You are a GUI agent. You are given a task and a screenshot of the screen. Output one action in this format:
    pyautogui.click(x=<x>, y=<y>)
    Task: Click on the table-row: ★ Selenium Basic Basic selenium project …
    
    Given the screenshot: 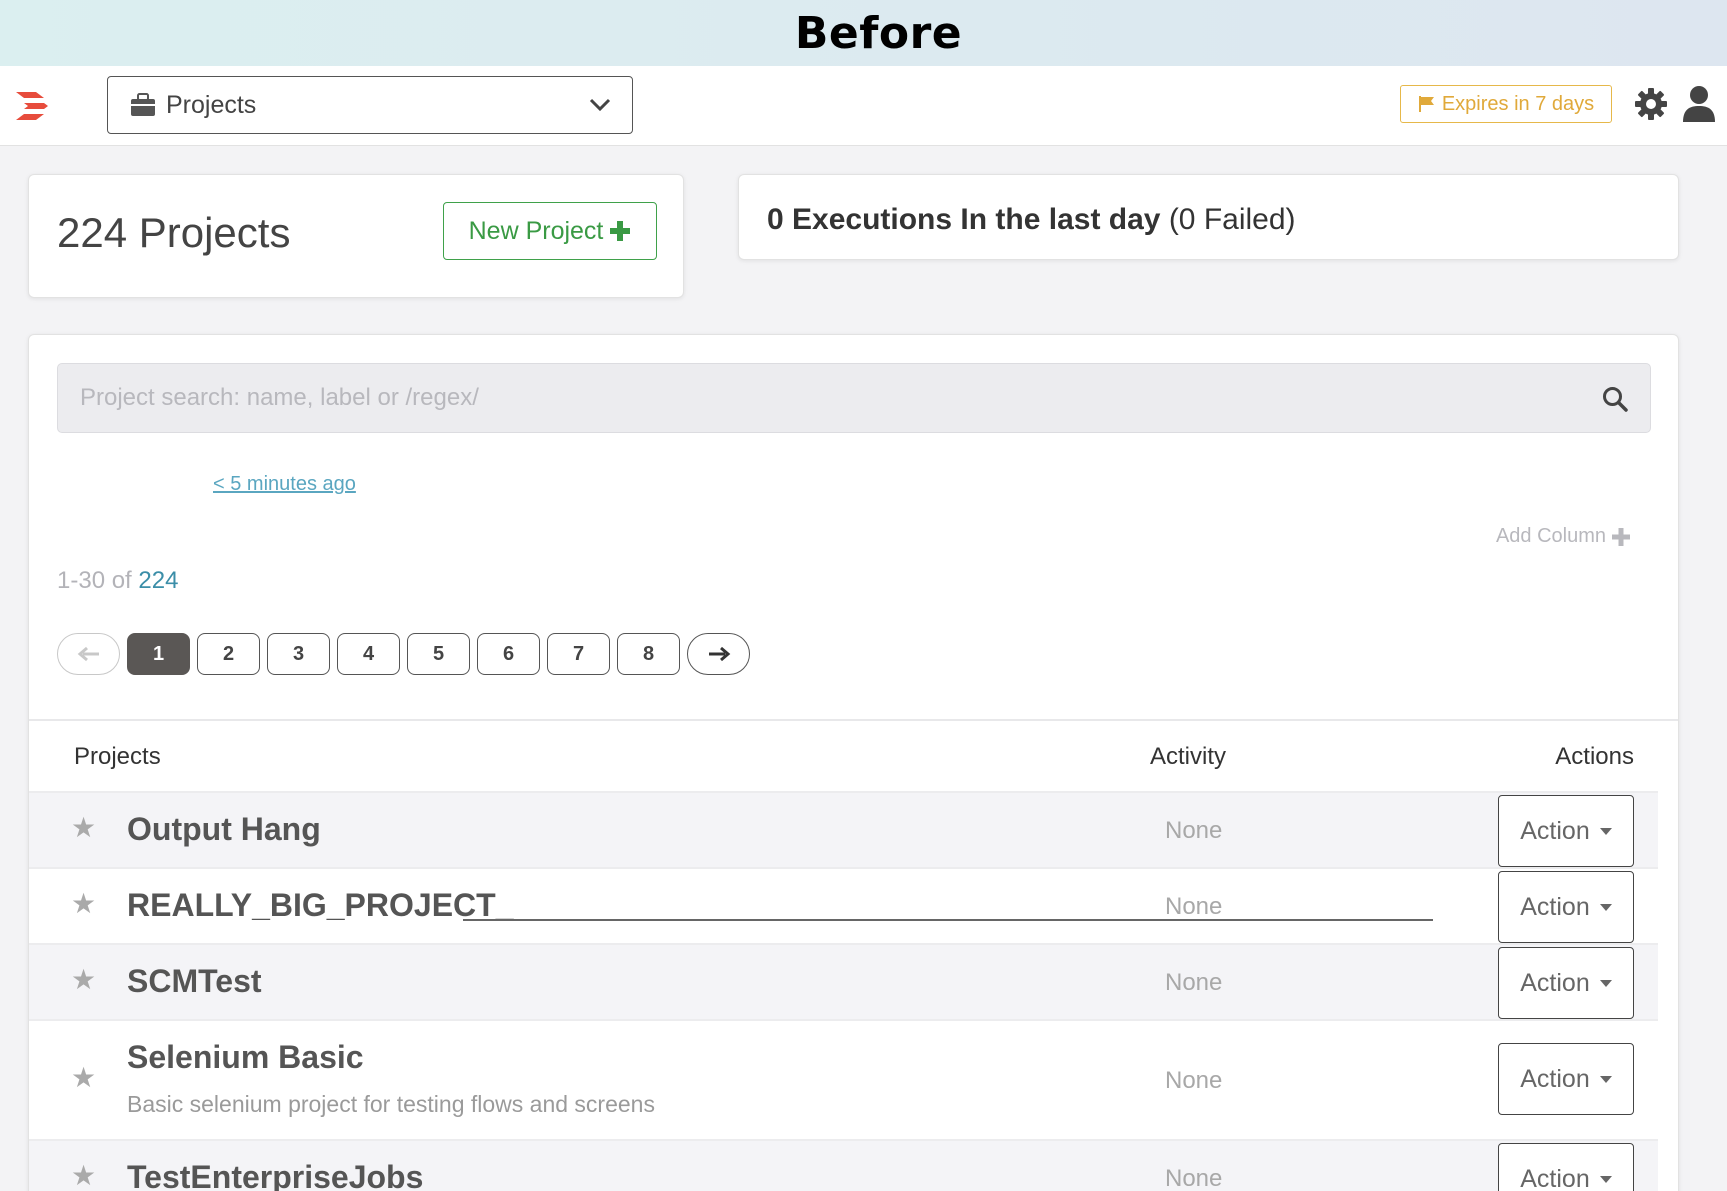 What is the action you would take?
    pyautogui.click(x=843, y=1079)
    